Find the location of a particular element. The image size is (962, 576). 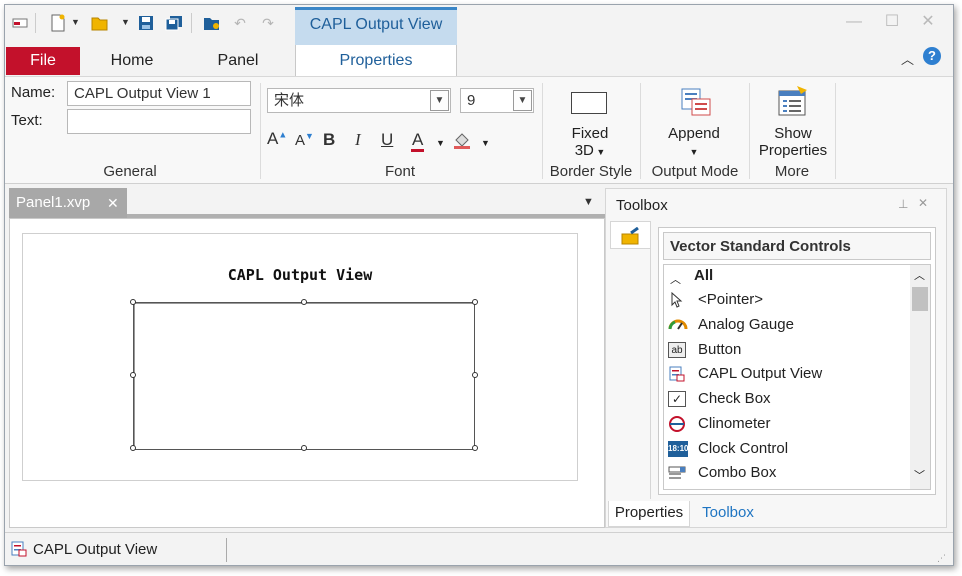

tab-toolbox-pane: Toolbox is located at coordinates (728, 514).